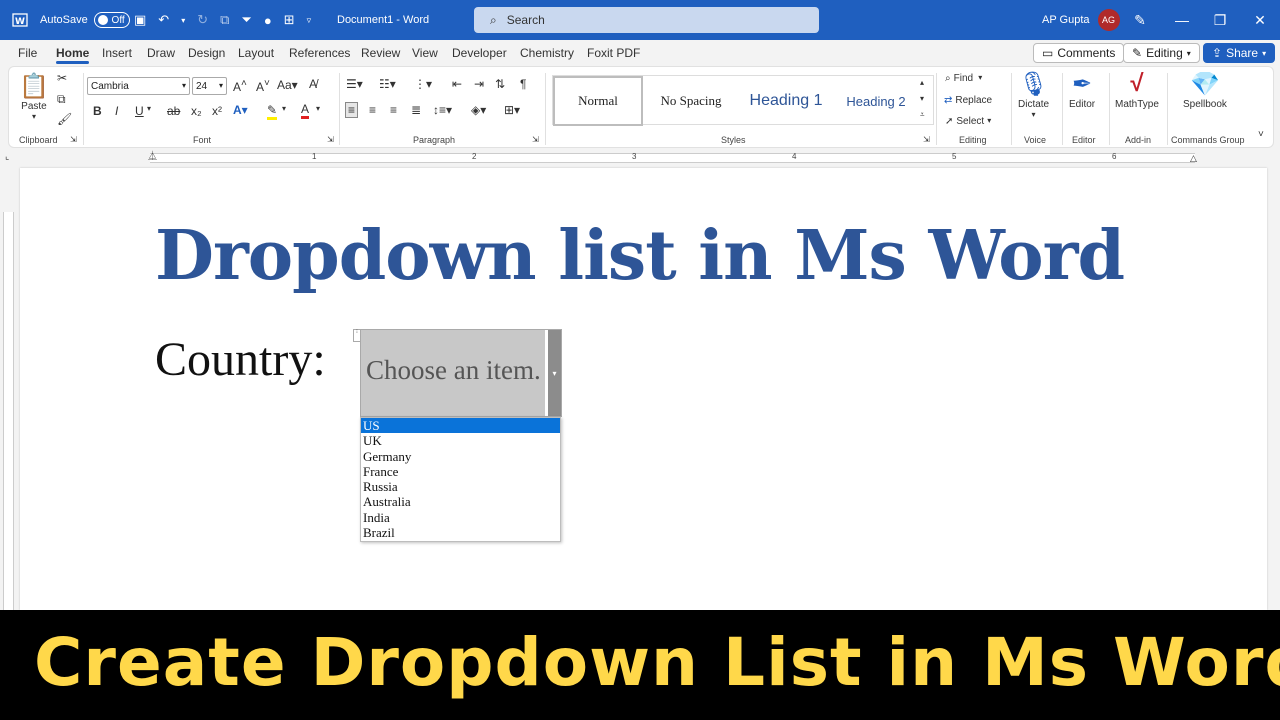 This screenshot has width=1280, height=720. What do you see at coordinates (1239, 53) in the screenshot?
I see `share-button: ⇪ Share ▾` at bounding box center [1239, 53].